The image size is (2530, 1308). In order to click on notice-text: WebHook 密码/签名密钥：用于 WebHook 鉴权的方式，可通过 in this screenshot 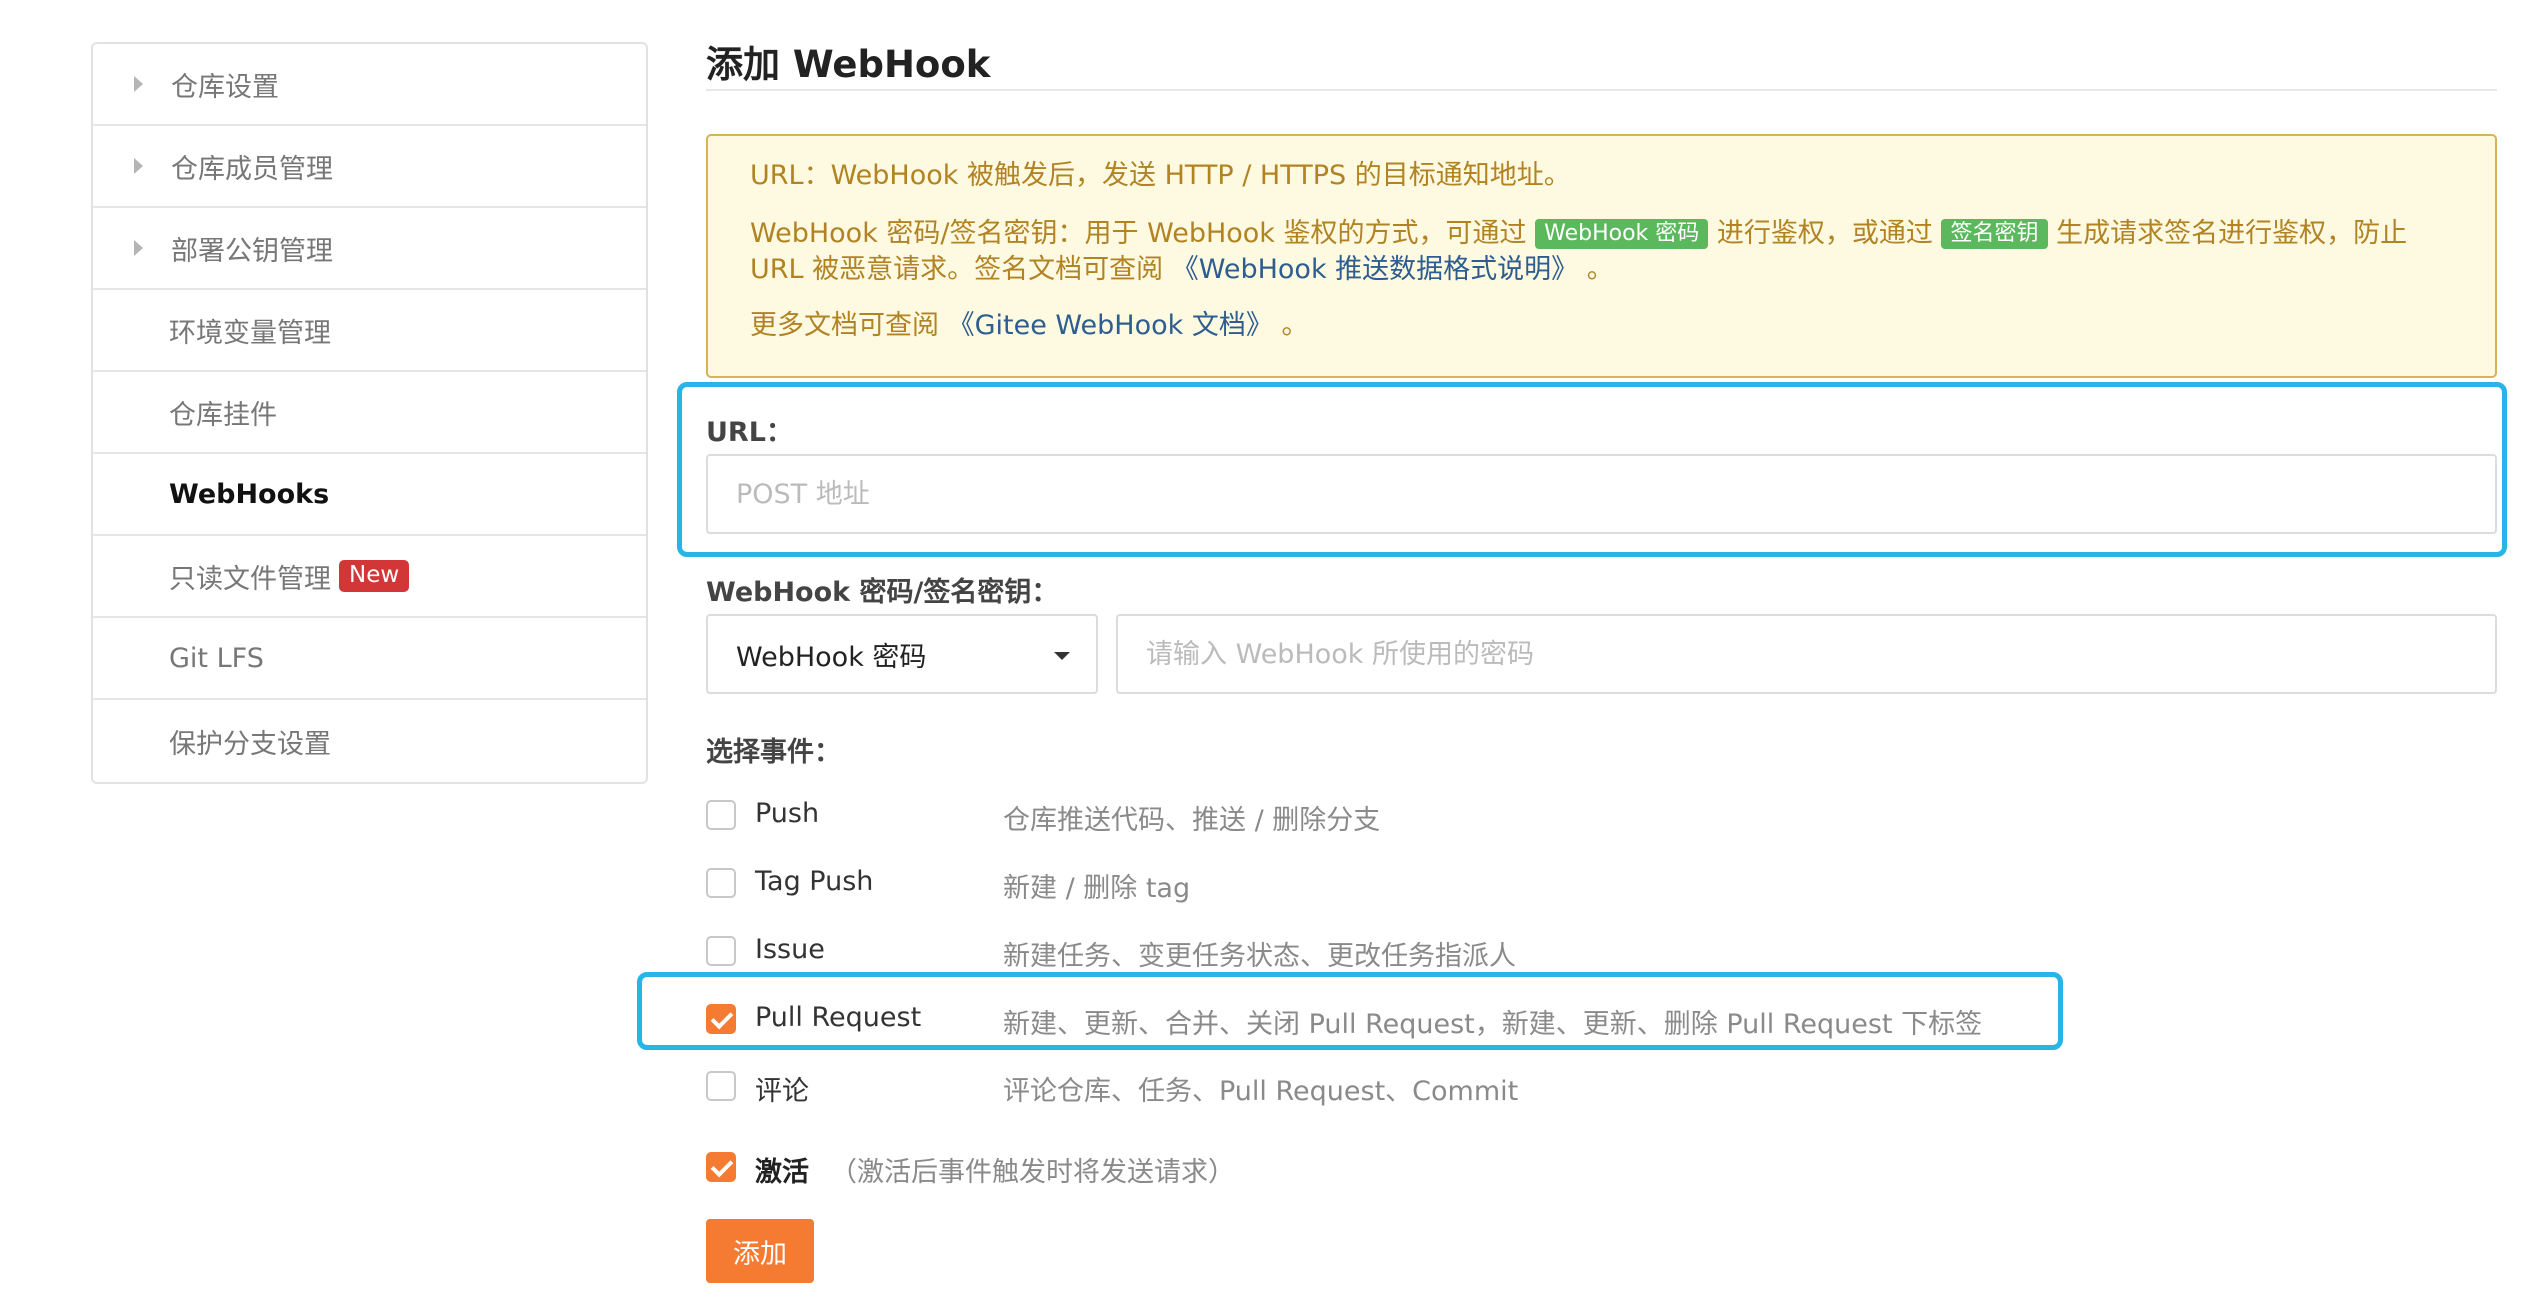, I will do `click(1138, 233)`.